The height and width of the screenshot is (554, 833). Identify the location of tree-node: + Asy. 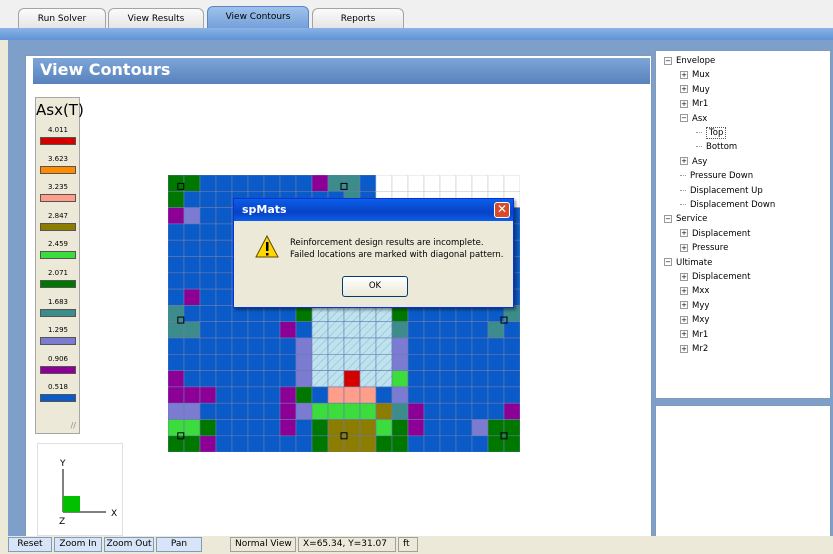
(693, 162).